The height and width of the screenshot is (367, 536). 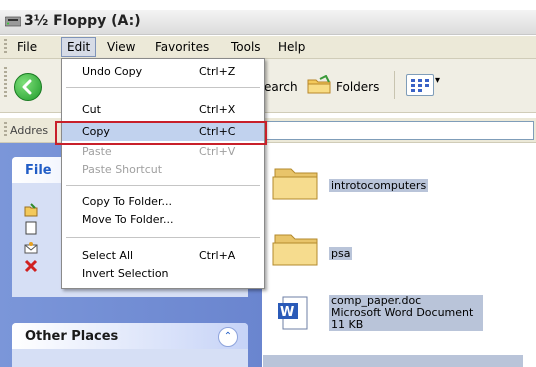 I want to click on address-input, so click(x=399, y=130).